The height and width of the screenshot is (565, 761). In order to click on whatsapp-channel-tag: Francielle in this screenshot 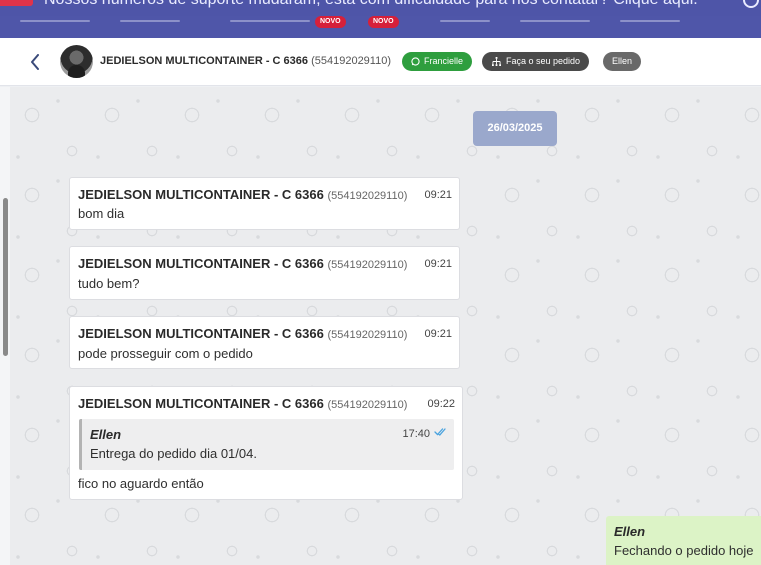, I will do `click(437, 61)`.